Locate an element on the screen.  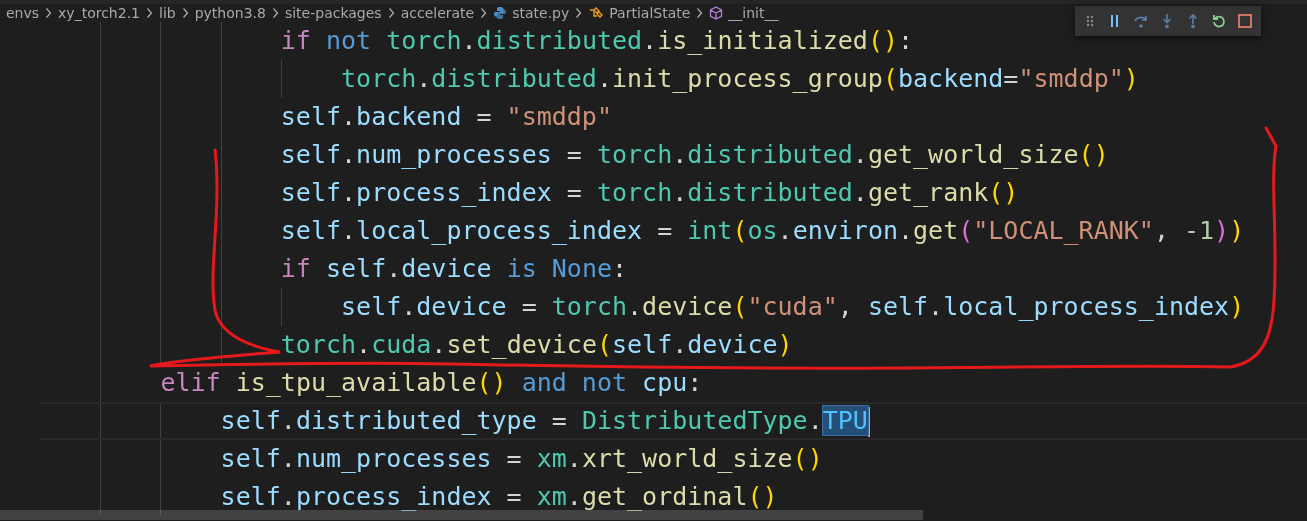
code-line: torch.distributed.init_process_group(backend="smddp") is located at coordinates (673, 79).